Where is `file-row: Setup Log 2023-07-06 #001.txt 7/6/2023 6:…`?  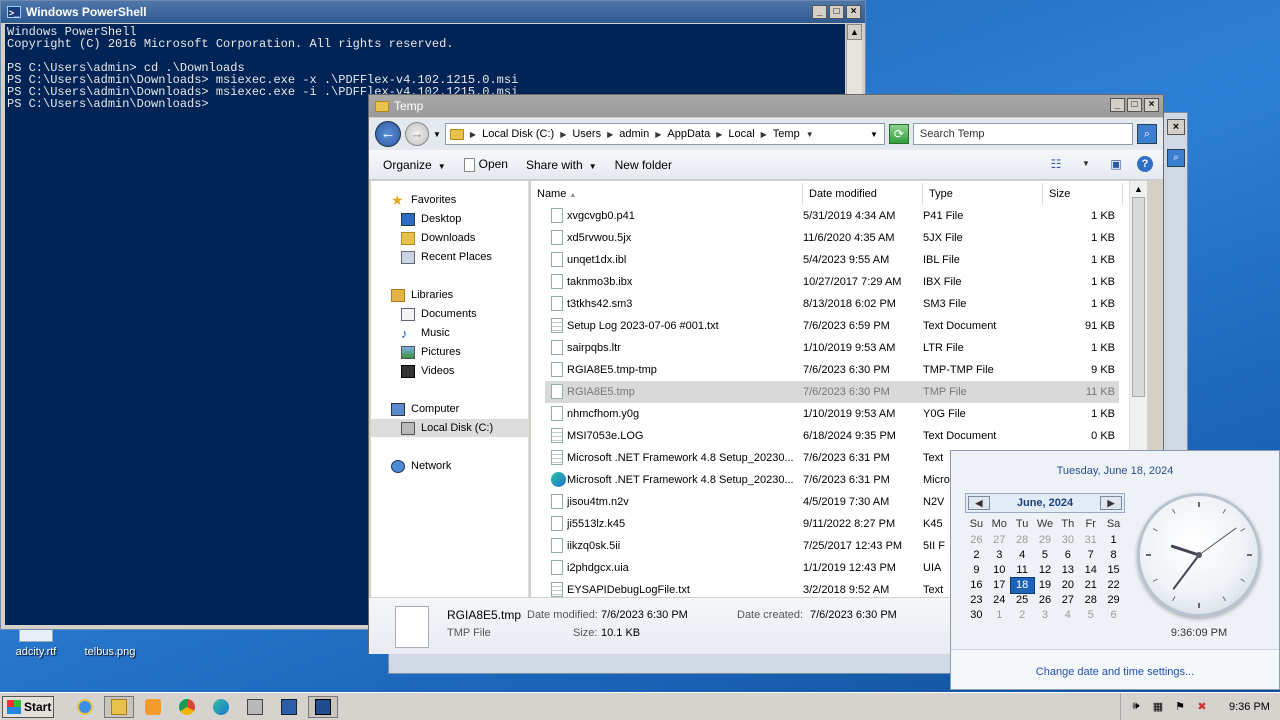
file-row: Setup Log 2023-07-06 #001.txt 7/6/2023 6:… is located at coordinates (832, 326).